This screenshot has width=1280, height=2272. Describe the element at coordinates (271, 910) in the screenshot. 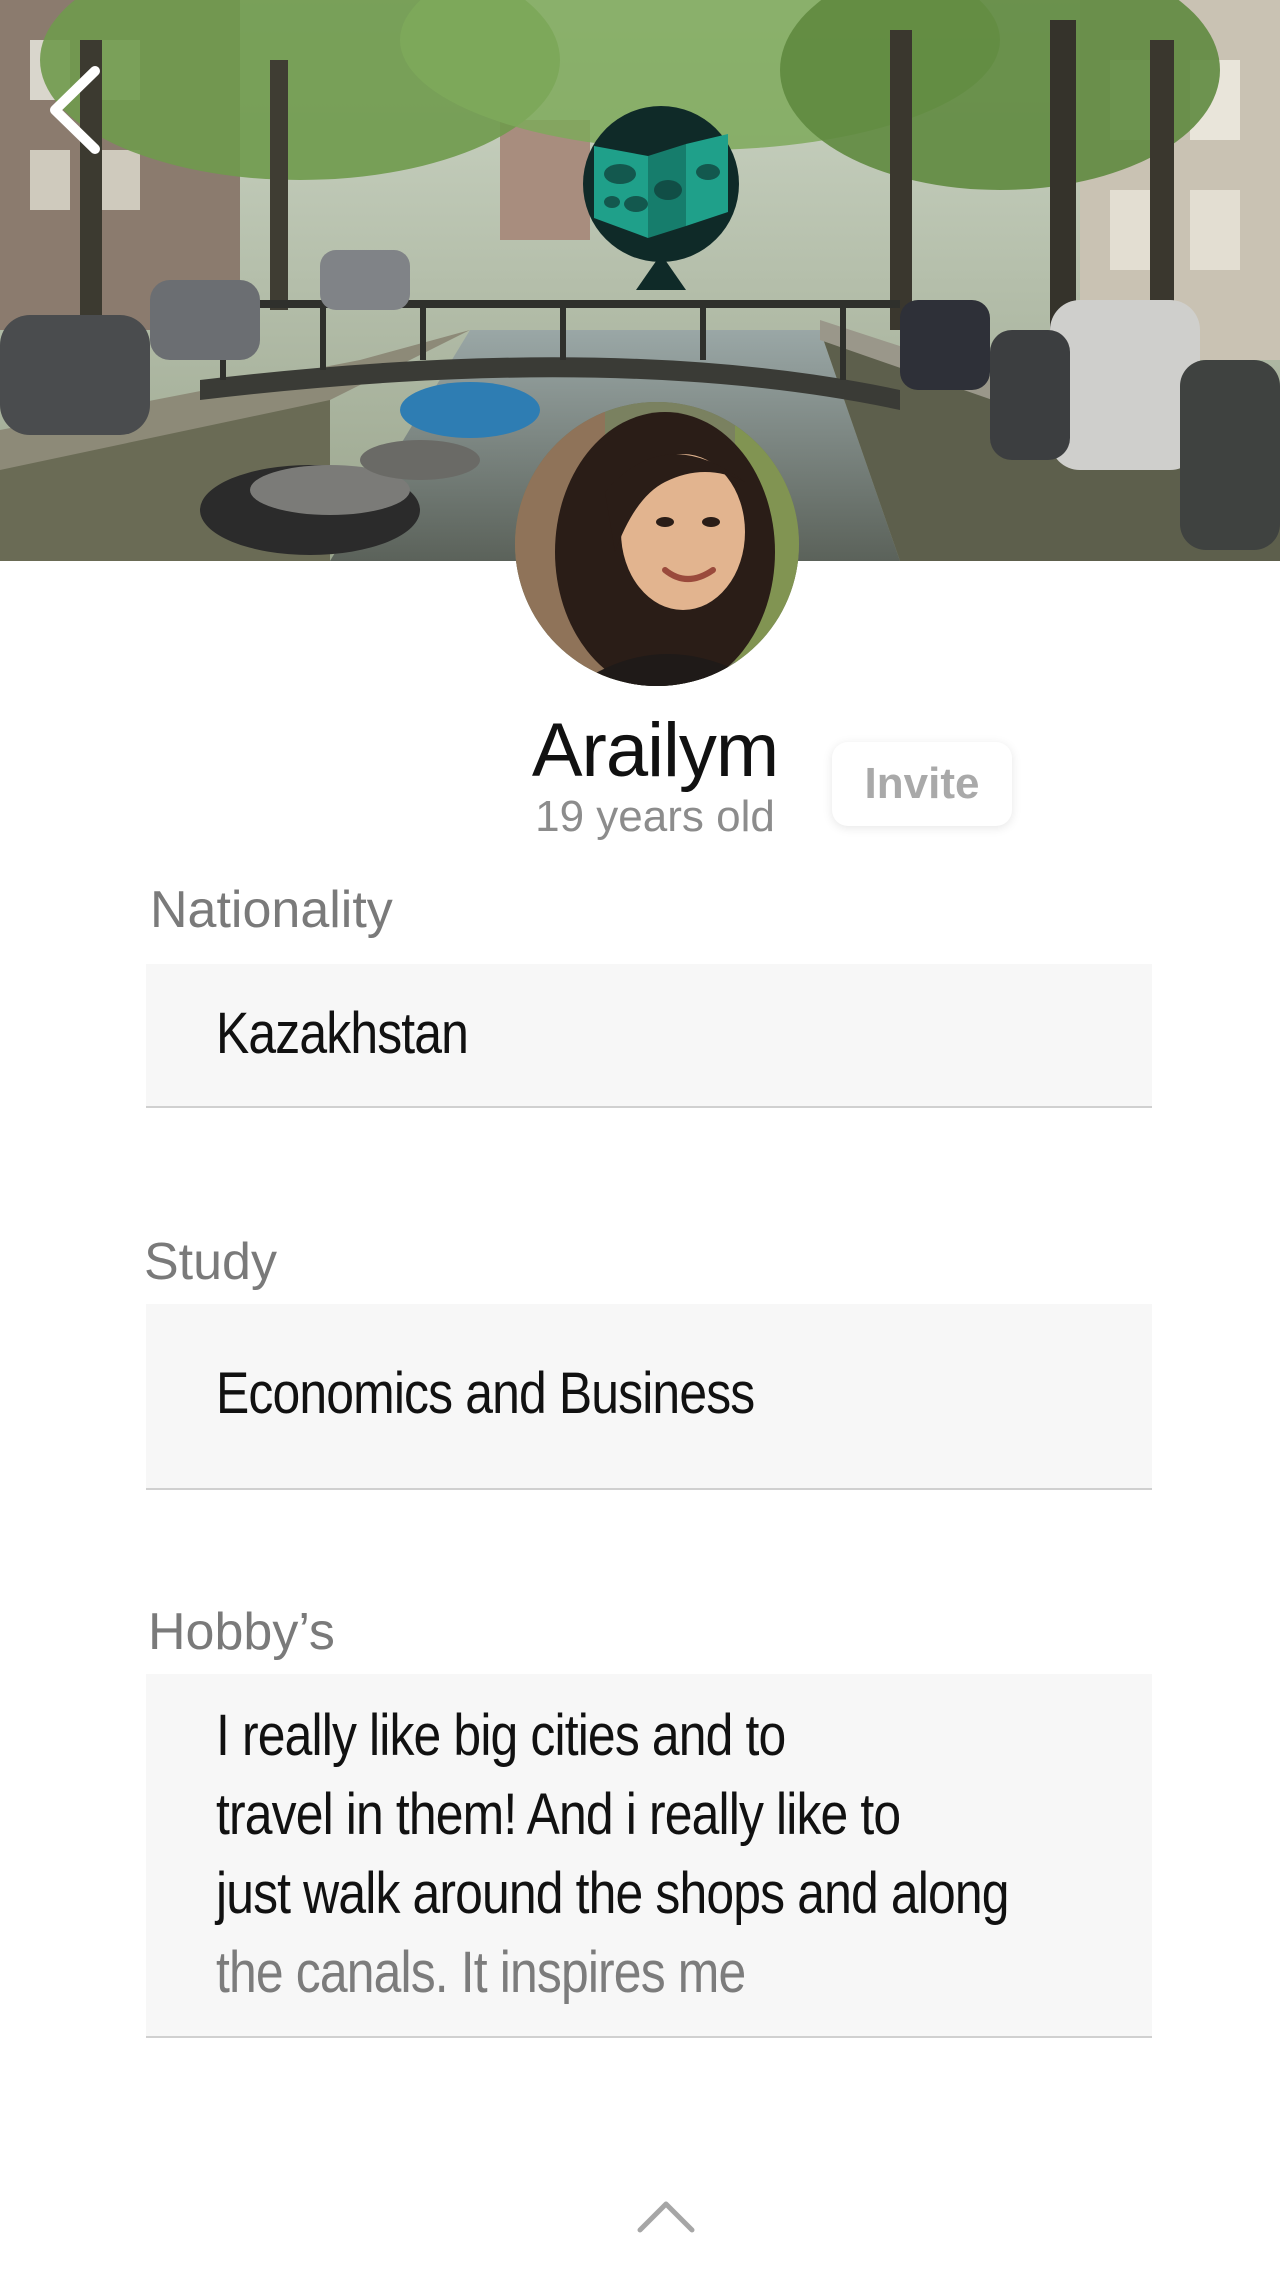

I see `nationality-label: Nationality` at that location.